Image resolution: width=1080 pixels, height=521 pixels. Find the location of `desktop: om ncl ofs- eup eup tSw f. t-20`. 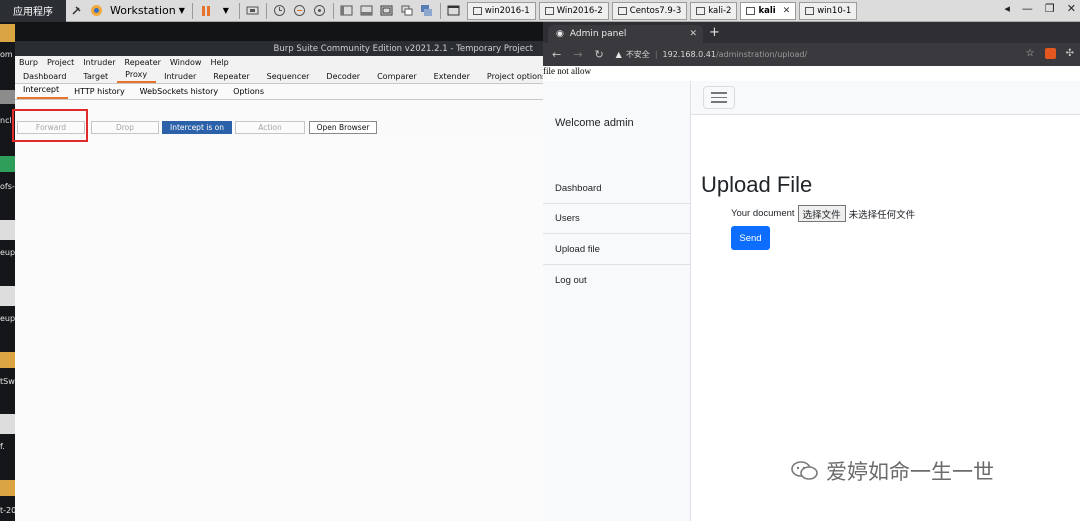

desktop: om ncl ofs- eup eup tSw f. t-20 is located at coordinates (7, 271).